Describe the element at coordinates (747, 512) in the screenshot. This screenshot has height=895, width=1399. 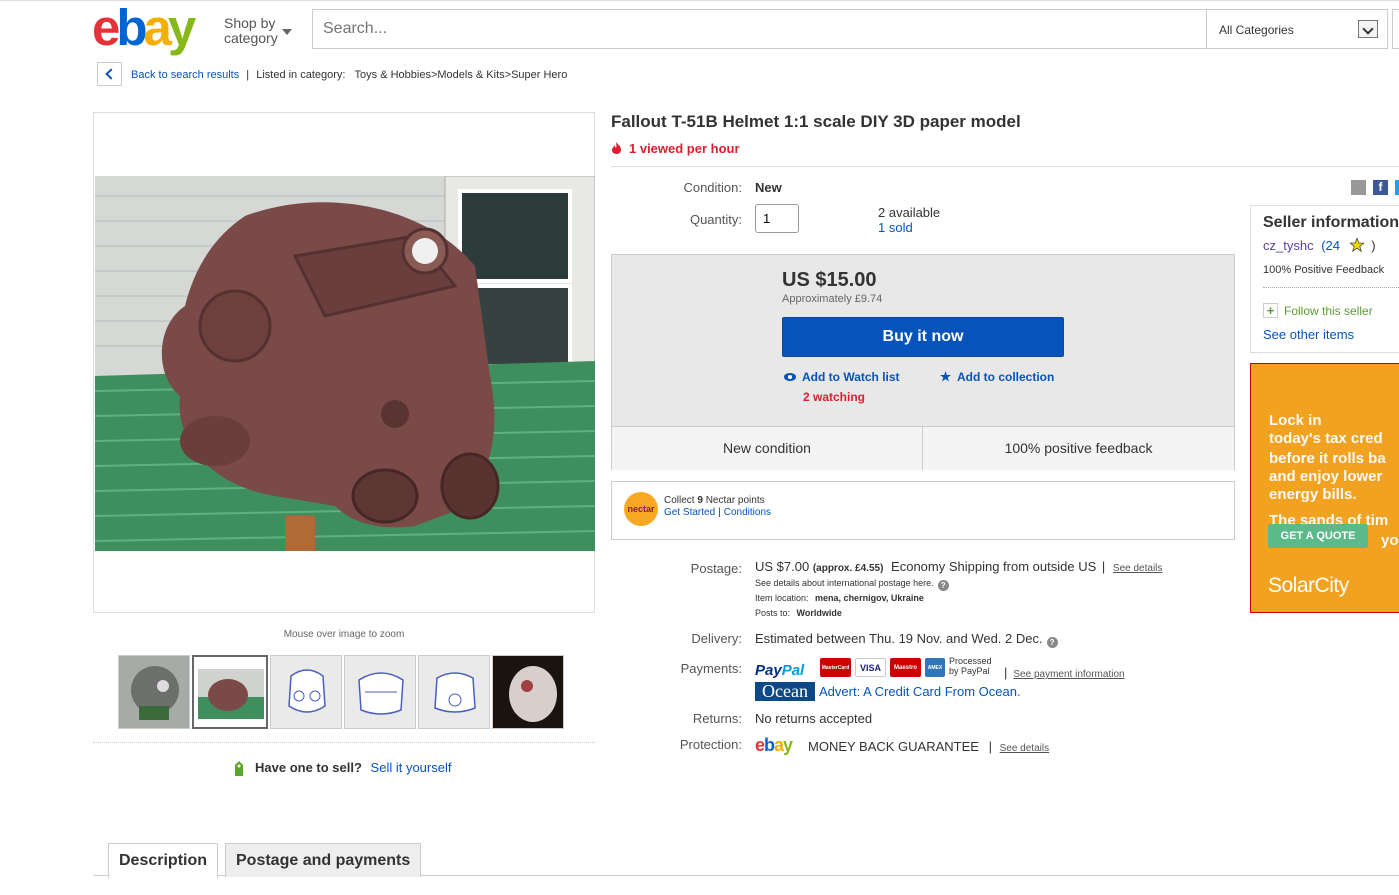
I see `conditions-link: Conditions` at that location.